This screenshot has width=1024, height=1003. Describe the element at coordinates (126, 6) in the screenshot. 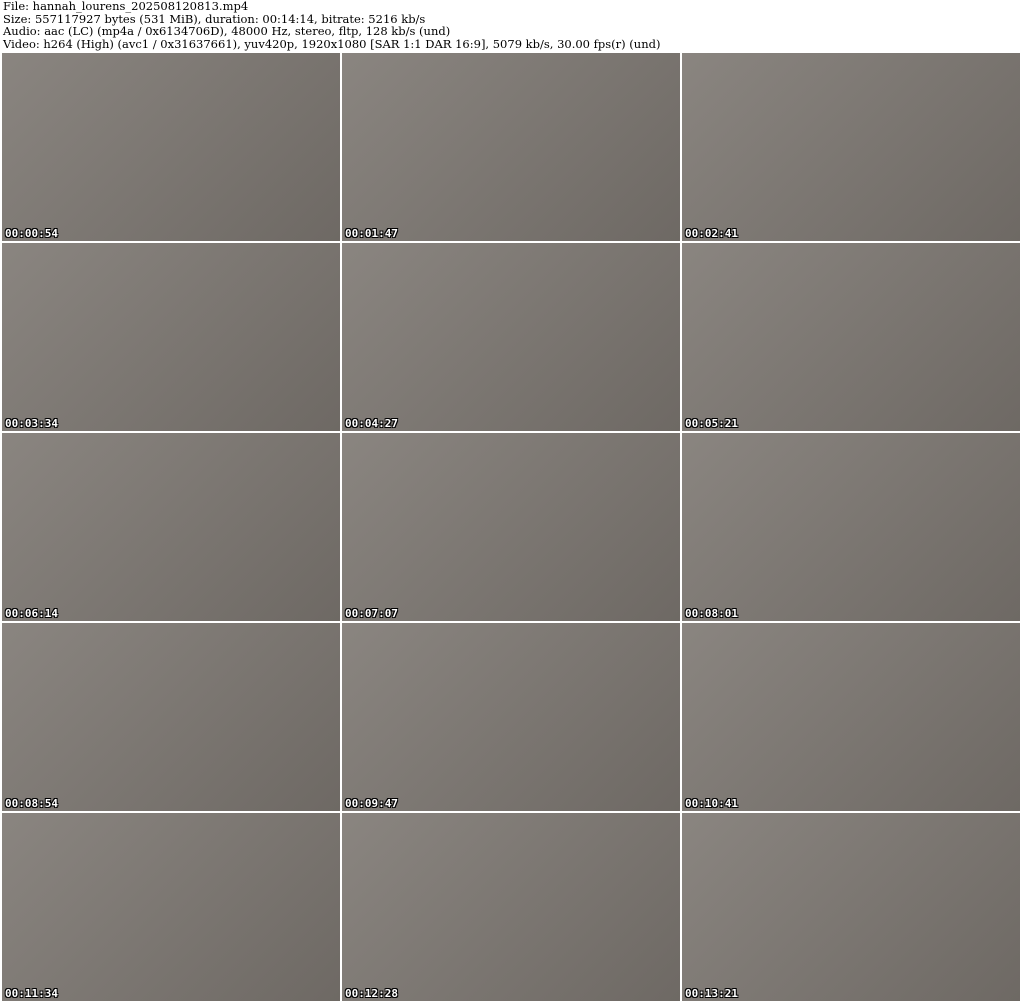

I see `file-name: File: hannah_lourens_202508120813.mp4` at that location.